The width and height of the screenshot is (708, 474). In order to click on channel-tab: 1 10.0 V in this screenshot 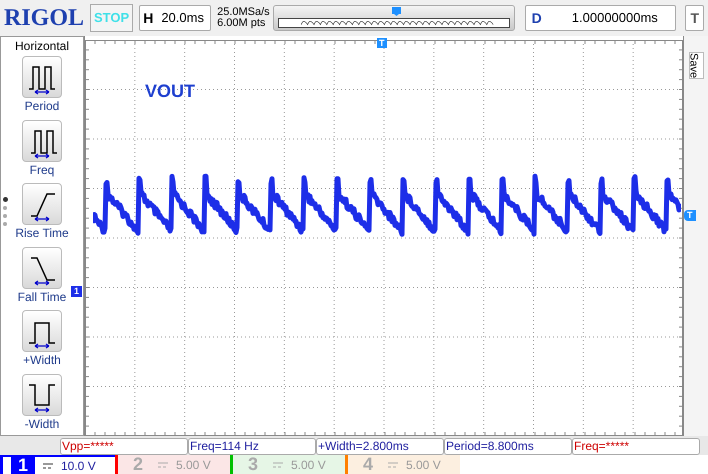, I will do `click(57, 464)`.